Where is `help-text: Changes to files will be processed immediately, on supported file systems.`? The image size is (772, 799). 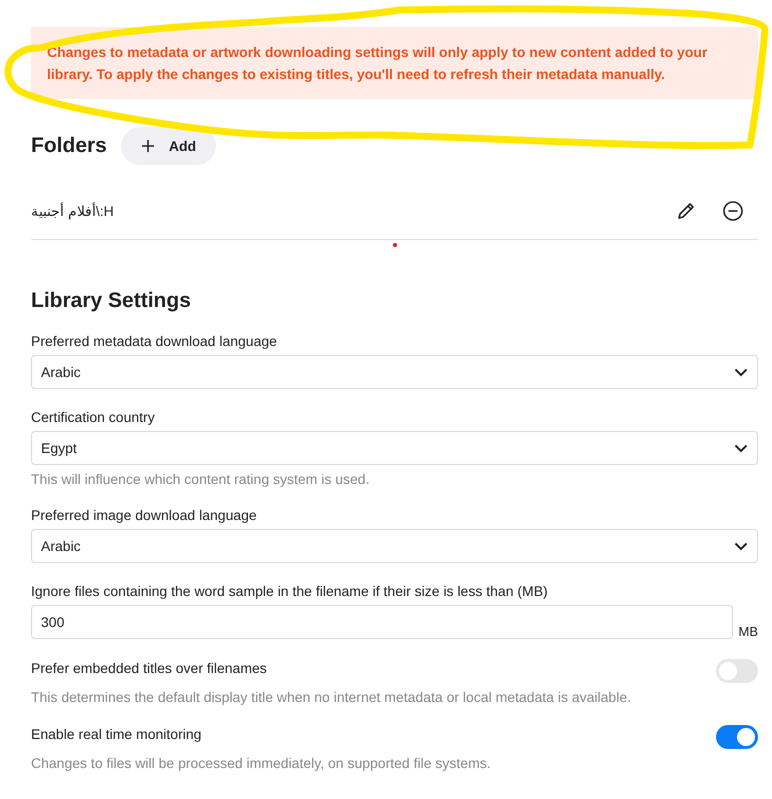
help-text: Changes to files will be processed immediately, on supported file systems. is located at coordinates (261, 763).